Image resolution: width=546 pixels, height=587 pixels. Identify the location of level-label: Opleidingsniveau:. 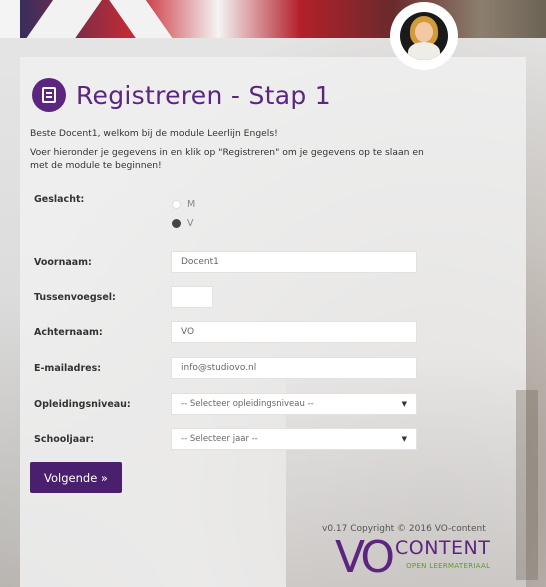
(82, 404).